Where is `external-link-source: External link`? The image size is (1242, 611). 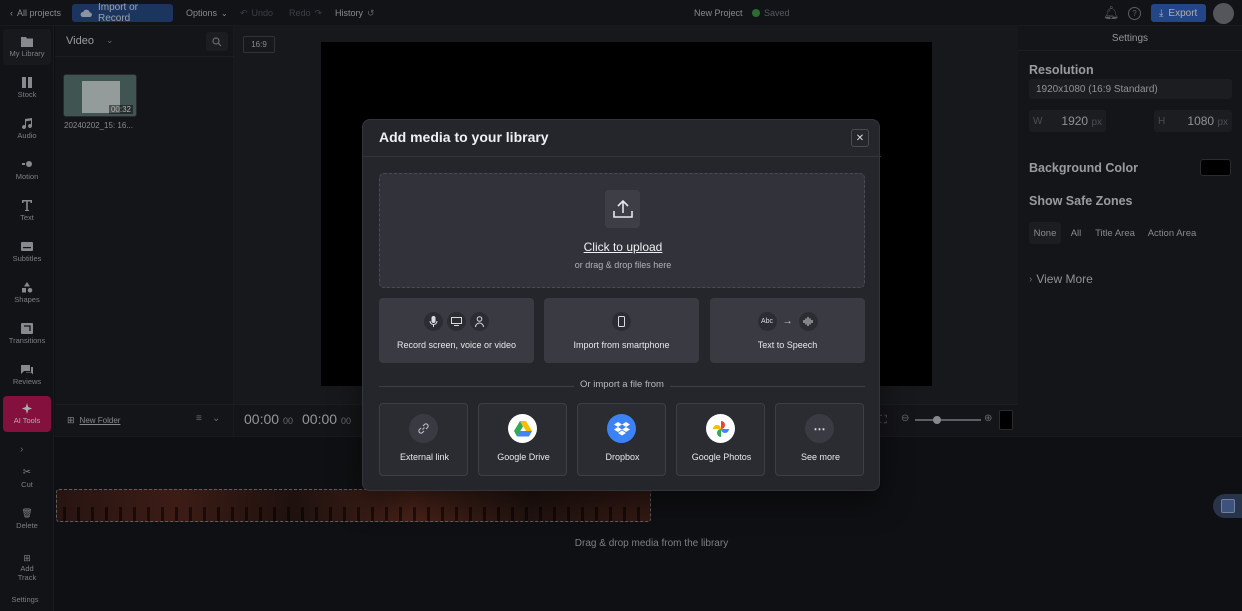 external-link-source: External link is located at coordinates (423, 439).